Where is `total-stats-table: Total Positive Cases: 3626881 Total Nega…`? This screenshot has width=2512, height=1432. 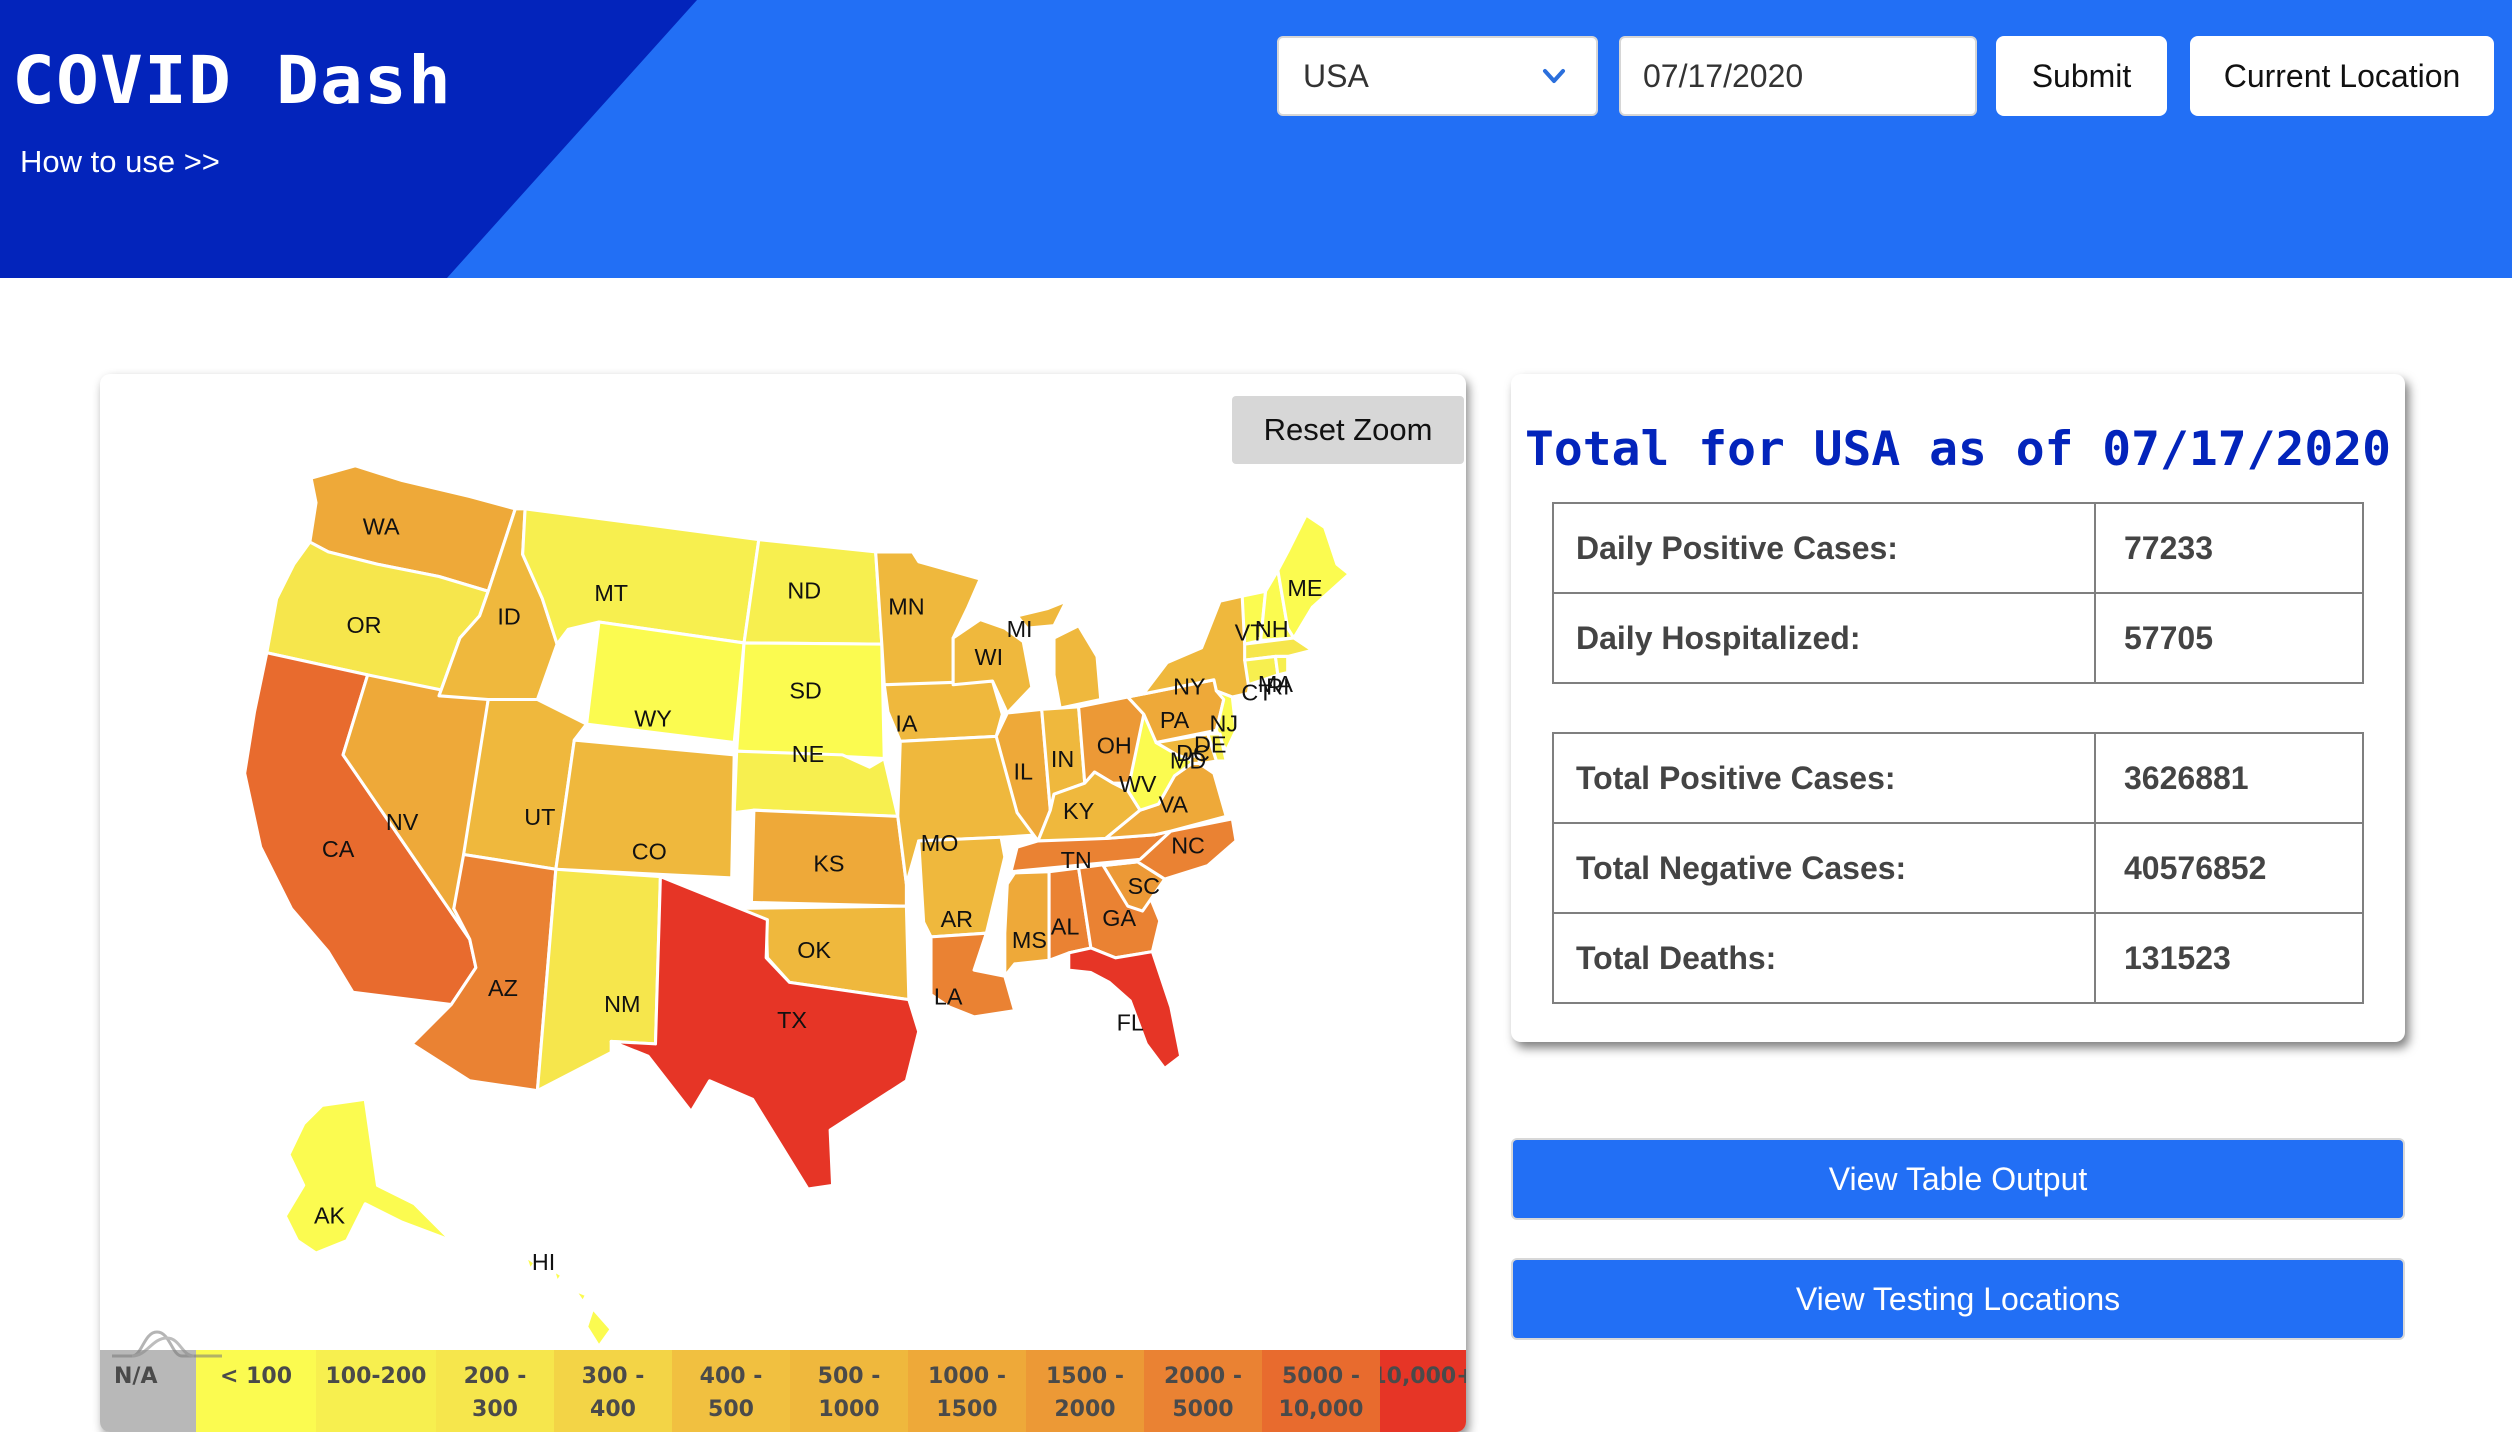
total-stats-table: Total Positive Cases: 3626881 Total Nega… is located at coordinates (1958, 868).